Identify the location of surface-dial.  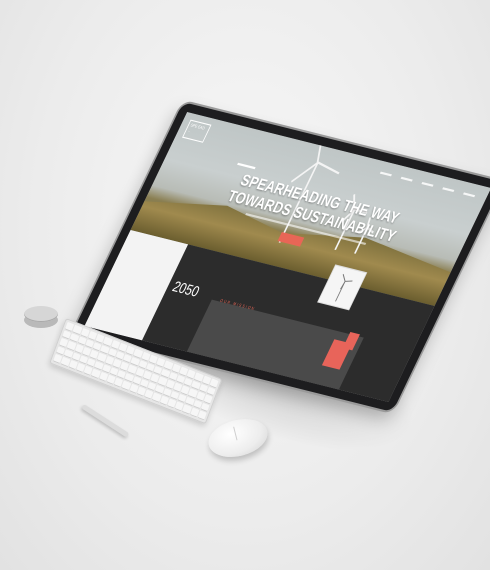
(41, 318).